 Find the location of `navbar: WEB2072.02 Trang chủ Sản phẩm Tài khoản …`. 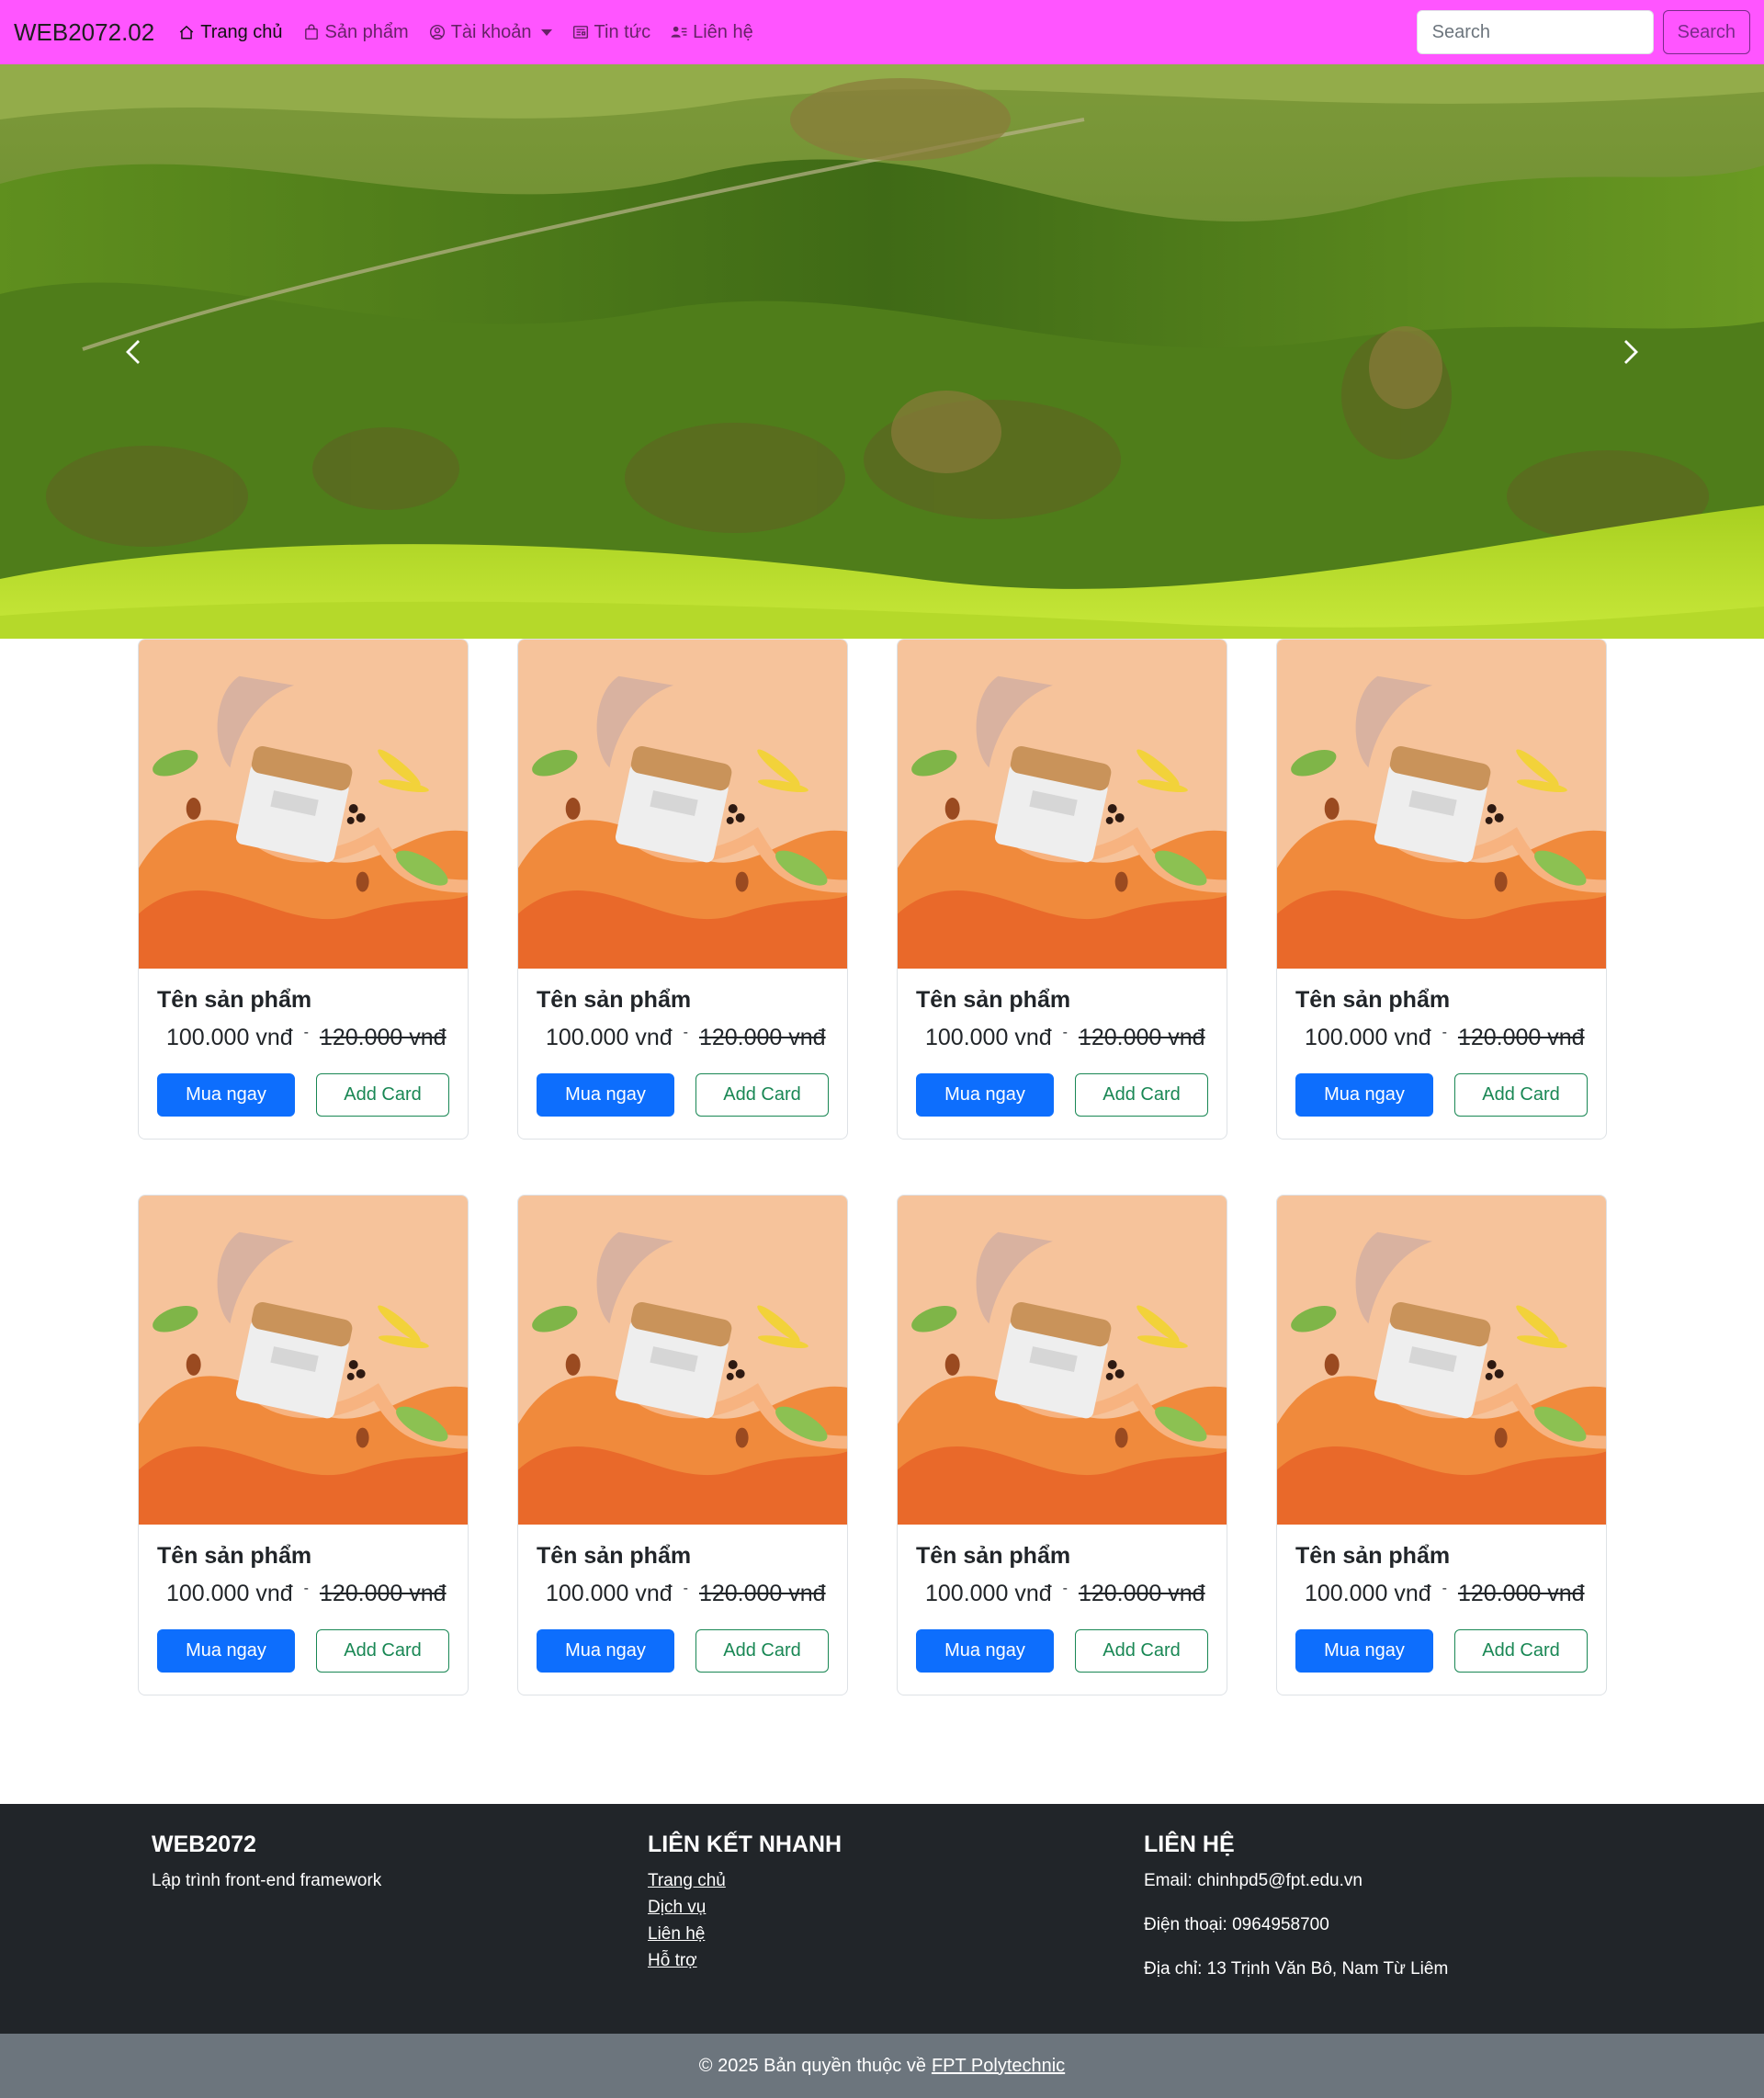

navbar: WEB2072.02 Trang chủ Sản phẩm Tài khoản … is located at coordinates (882, 32).